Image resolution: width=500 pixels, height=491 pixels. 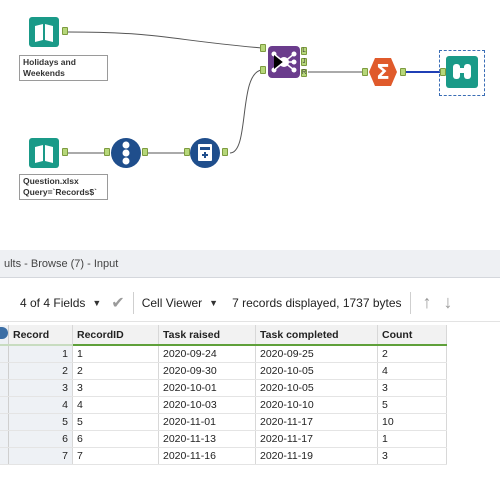 I want to click on record-id-tool, so click(x=126, y=153).